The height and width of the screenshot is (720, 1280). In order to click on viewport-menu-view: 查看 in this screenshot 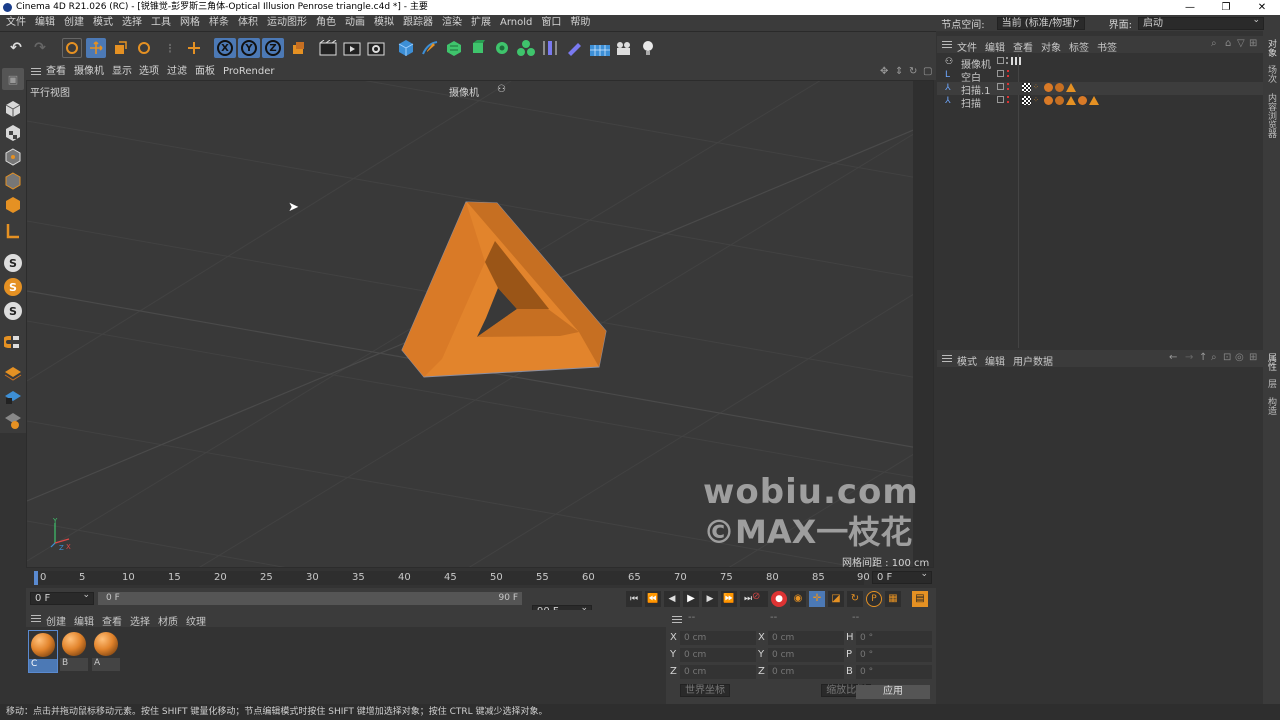, I will do `click(56, 71)`.